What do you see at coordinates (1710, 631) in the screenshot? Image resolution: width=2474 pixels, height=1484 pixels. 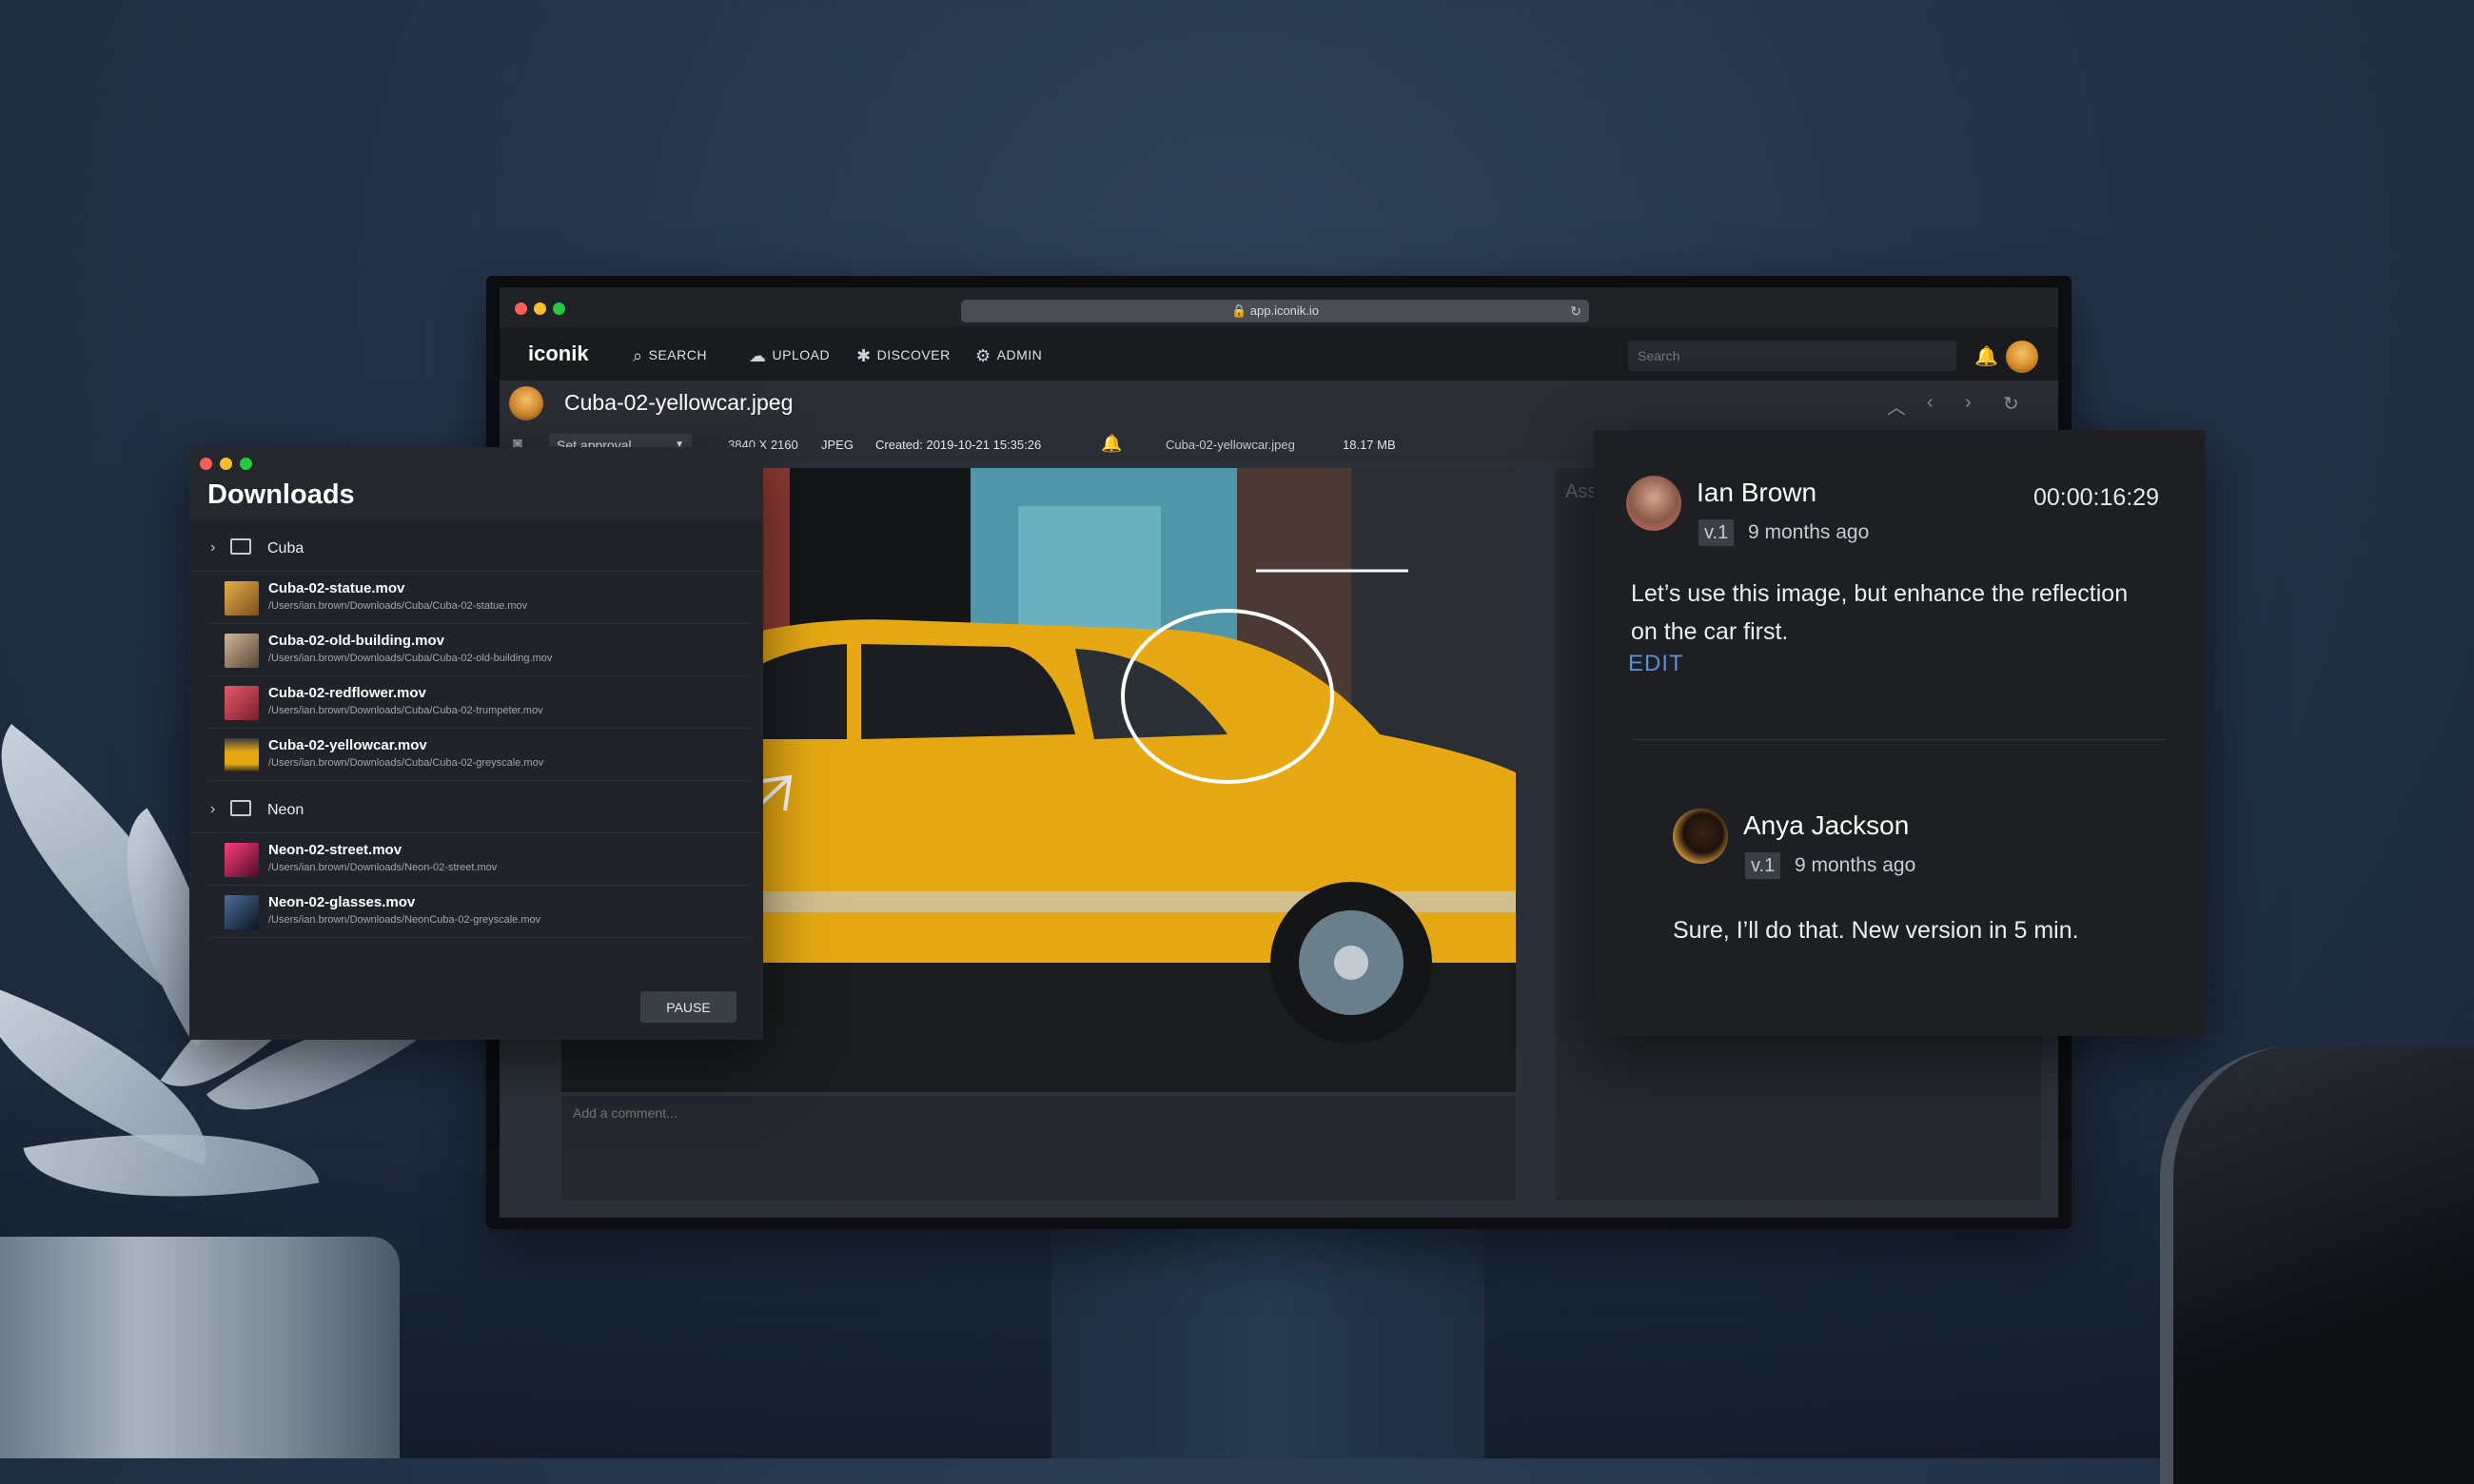 I see `comment-text-line: on the car first.` at bounding box center [1710, 631].